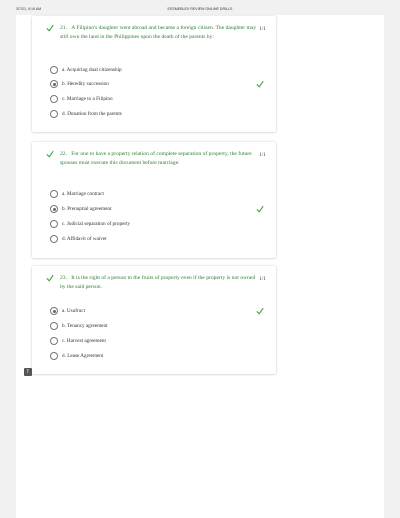 The image size is (400, 518). I want to click on option-label: c. Marriage to a Filipino, so click(87, 98).